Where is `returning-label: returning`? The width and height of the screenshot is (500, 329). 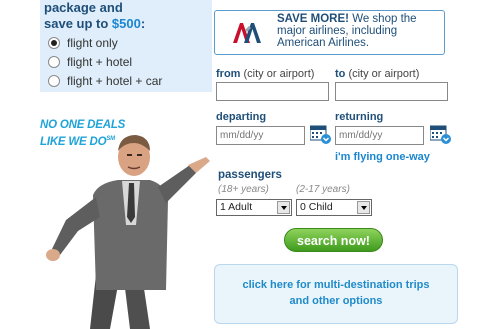 returning-label: returning is located at coordinates (359, 117).